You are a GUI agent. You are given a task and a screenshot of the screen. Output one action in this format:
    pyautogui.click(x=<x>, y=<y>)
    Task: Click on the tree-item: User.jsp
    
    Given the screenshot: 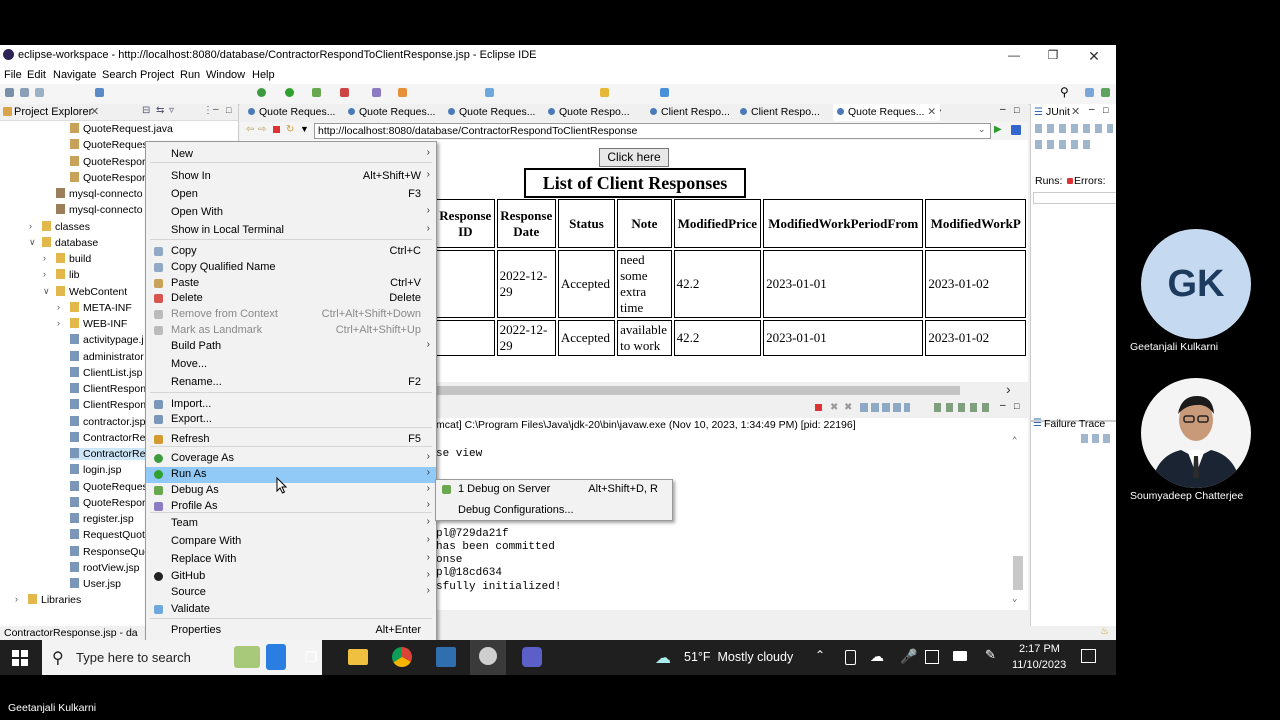 What is the action you would take?
    pyautogui.click(x=95, y=584)
    